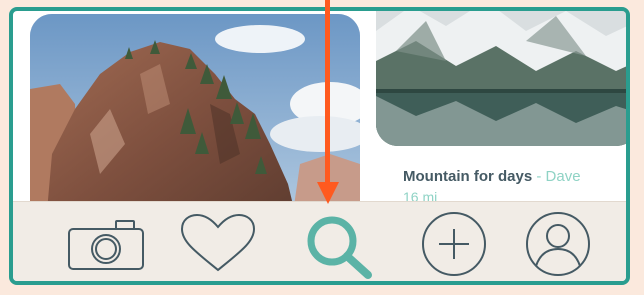 Image resolution: width=644 pixels, height=295 pixels. I want to click on plus-circle-icon, so click(454, 244).